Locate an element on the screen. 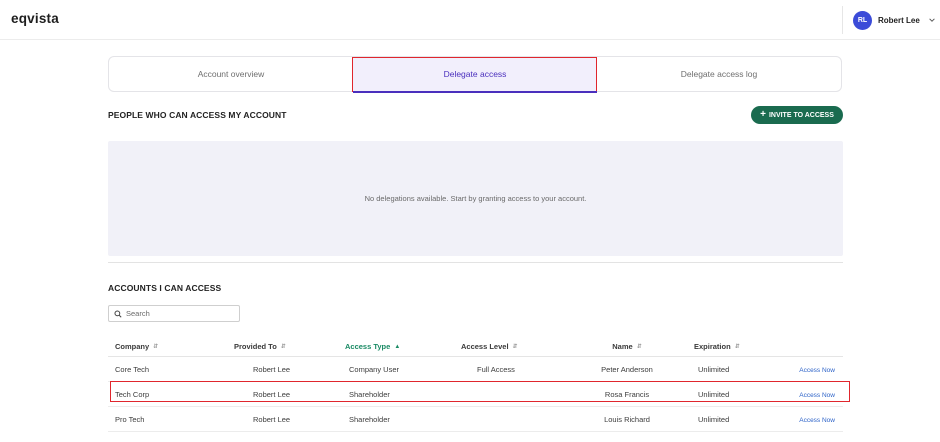 Image resolution: width=940 pixels, height=442 pixels. tab-delegate-access-log: Delegate access log is located at coordinates (719, 74).